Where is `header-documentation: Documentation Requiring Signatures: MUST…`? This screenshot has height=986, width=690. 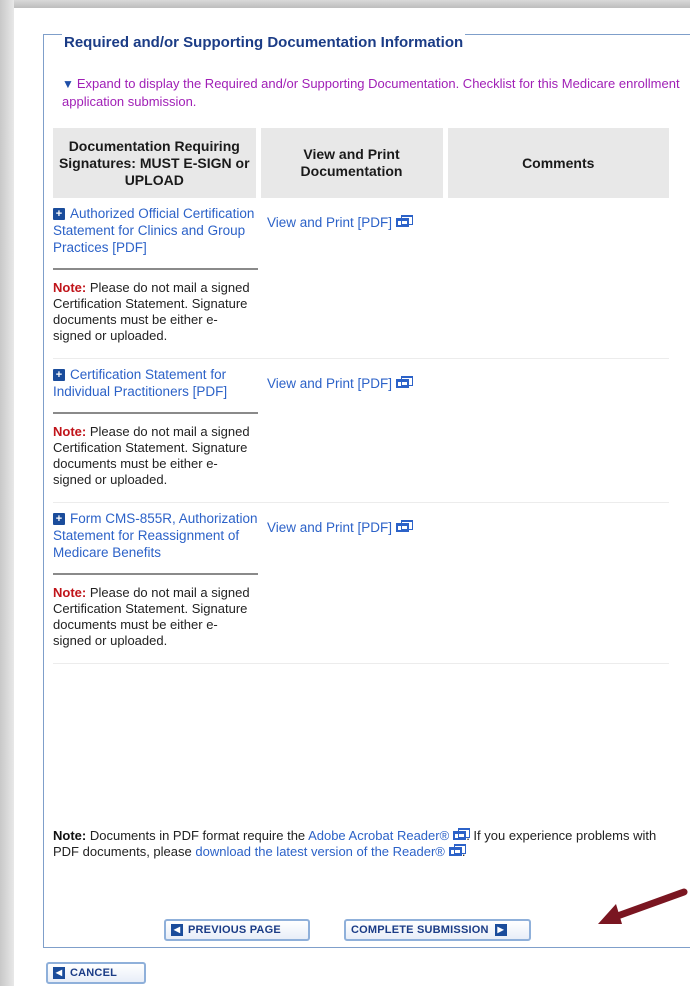
header-documentation: Documentation Requiring Signatures: MUST… is located at coordinates (157, 163).